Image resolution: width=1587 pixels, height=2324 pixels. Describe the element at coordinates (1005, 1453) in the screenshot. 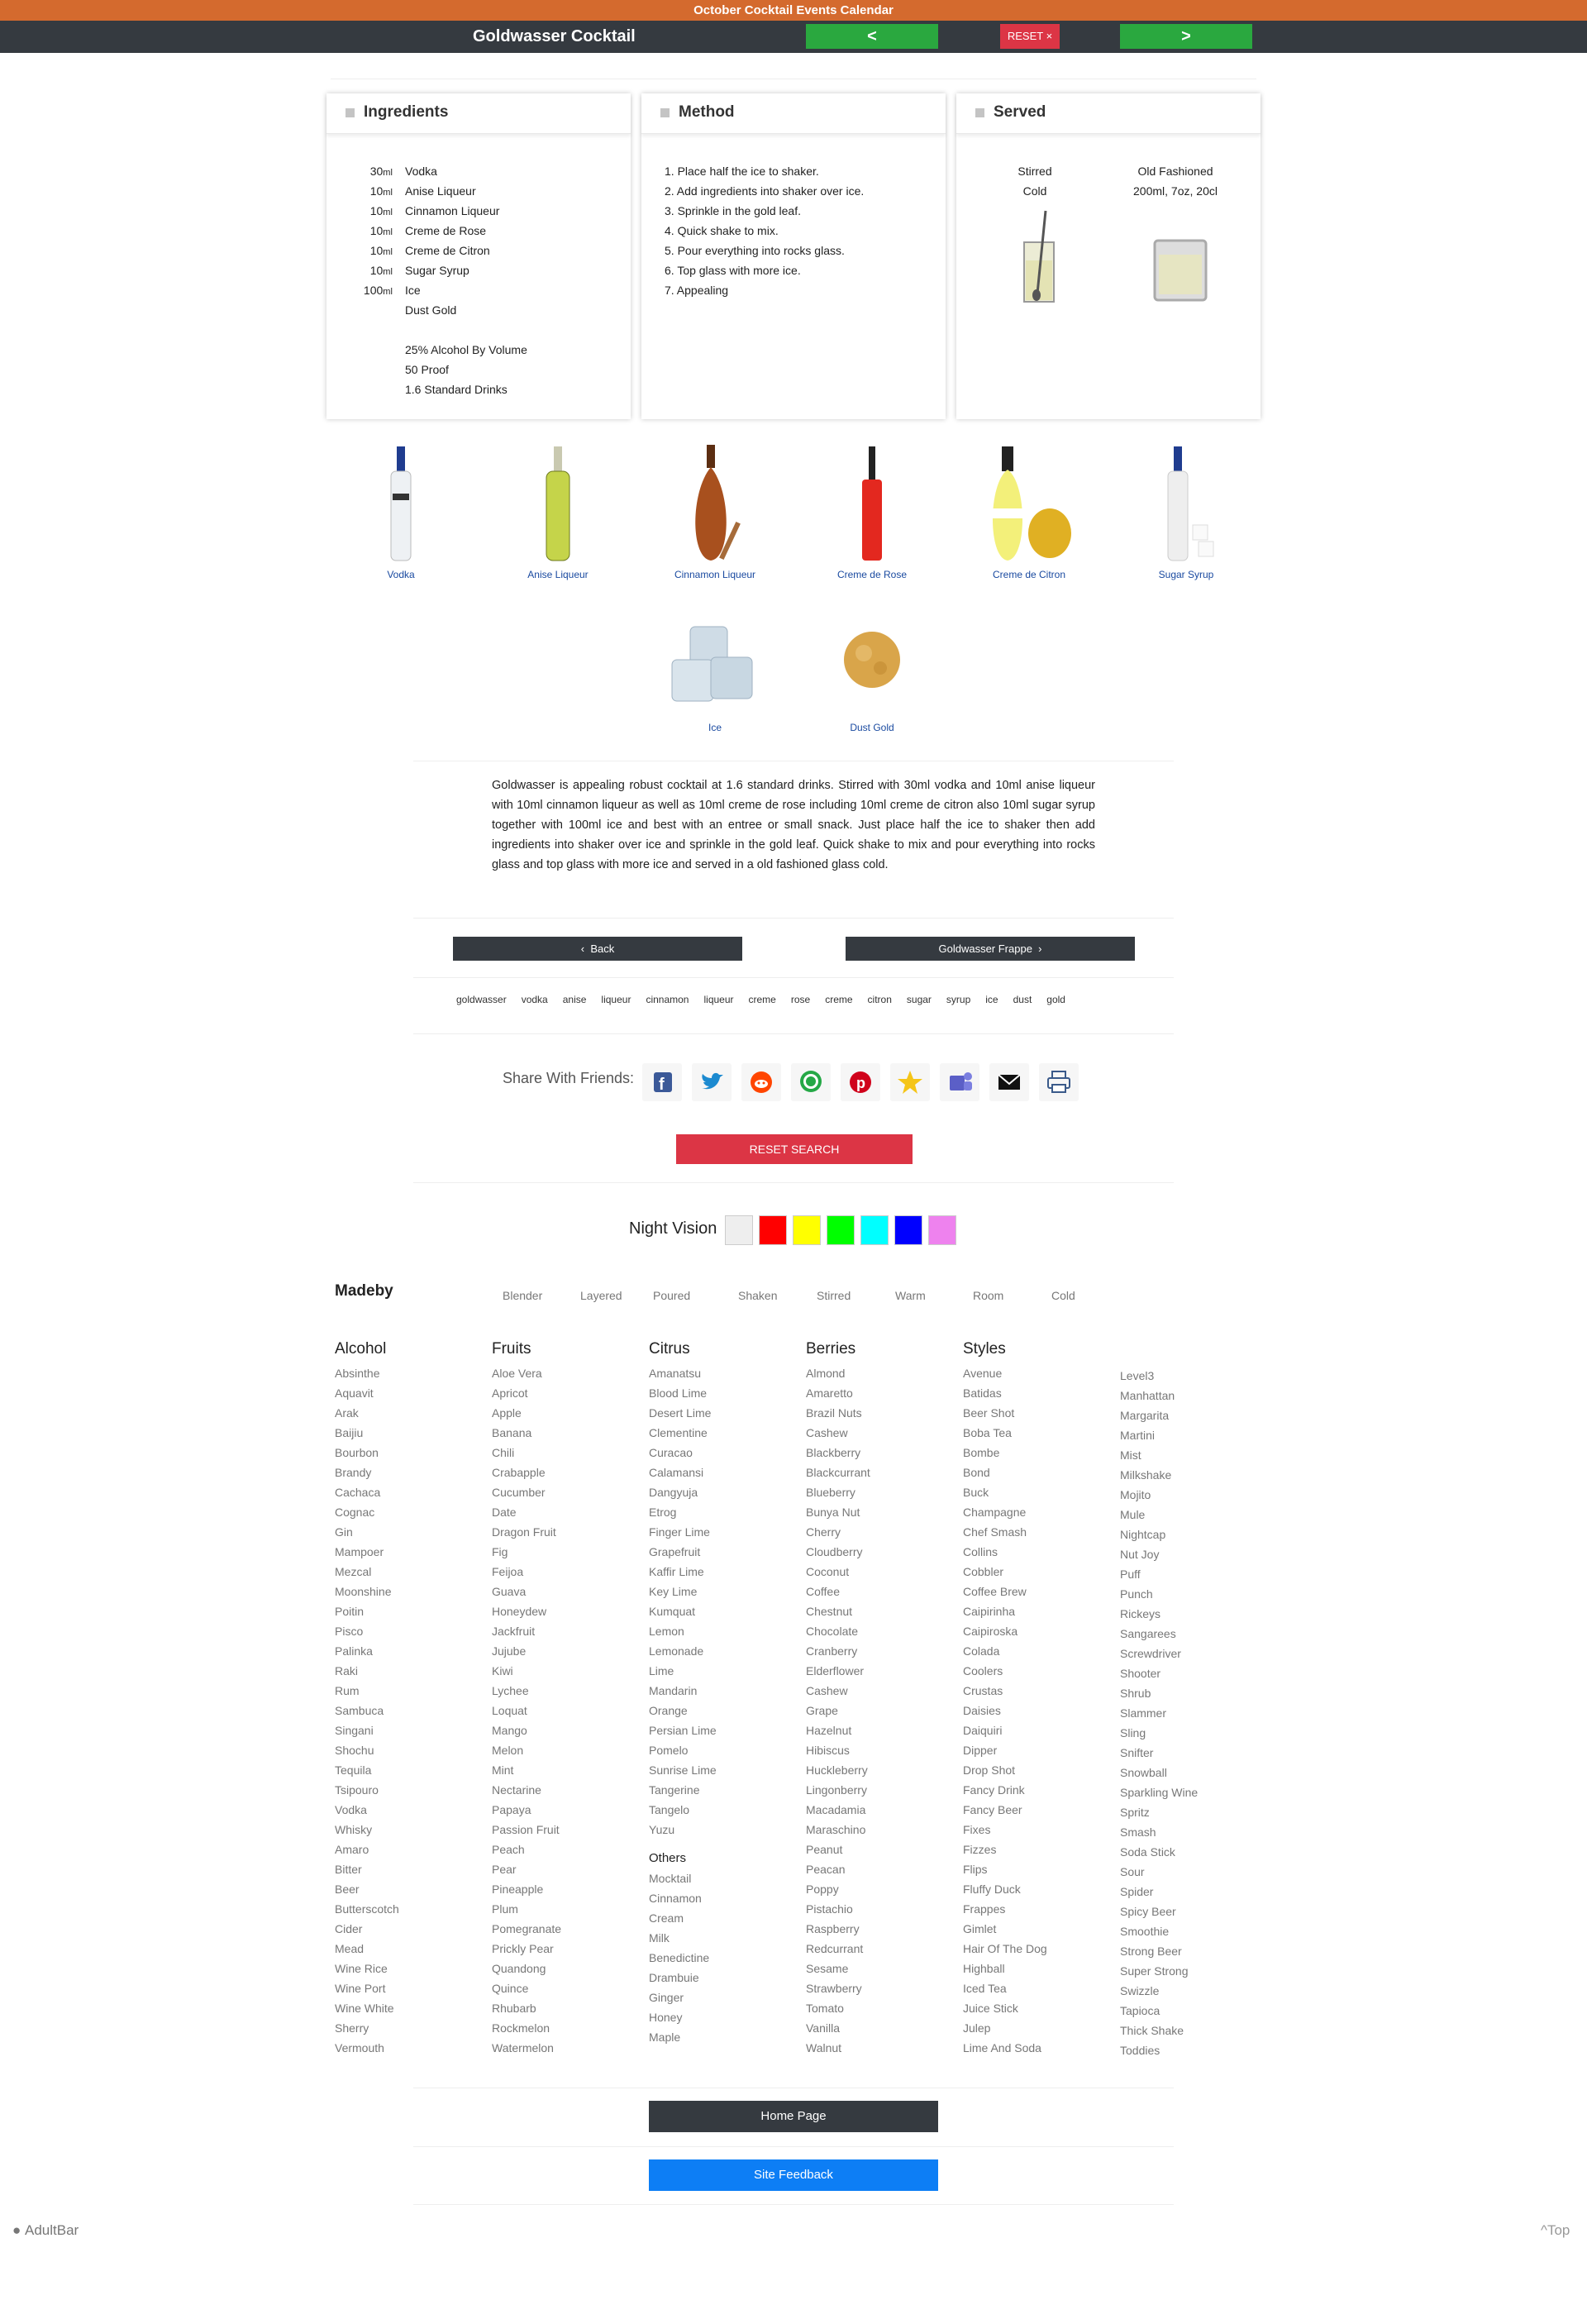

I see `category-link: Bombe` at that location.